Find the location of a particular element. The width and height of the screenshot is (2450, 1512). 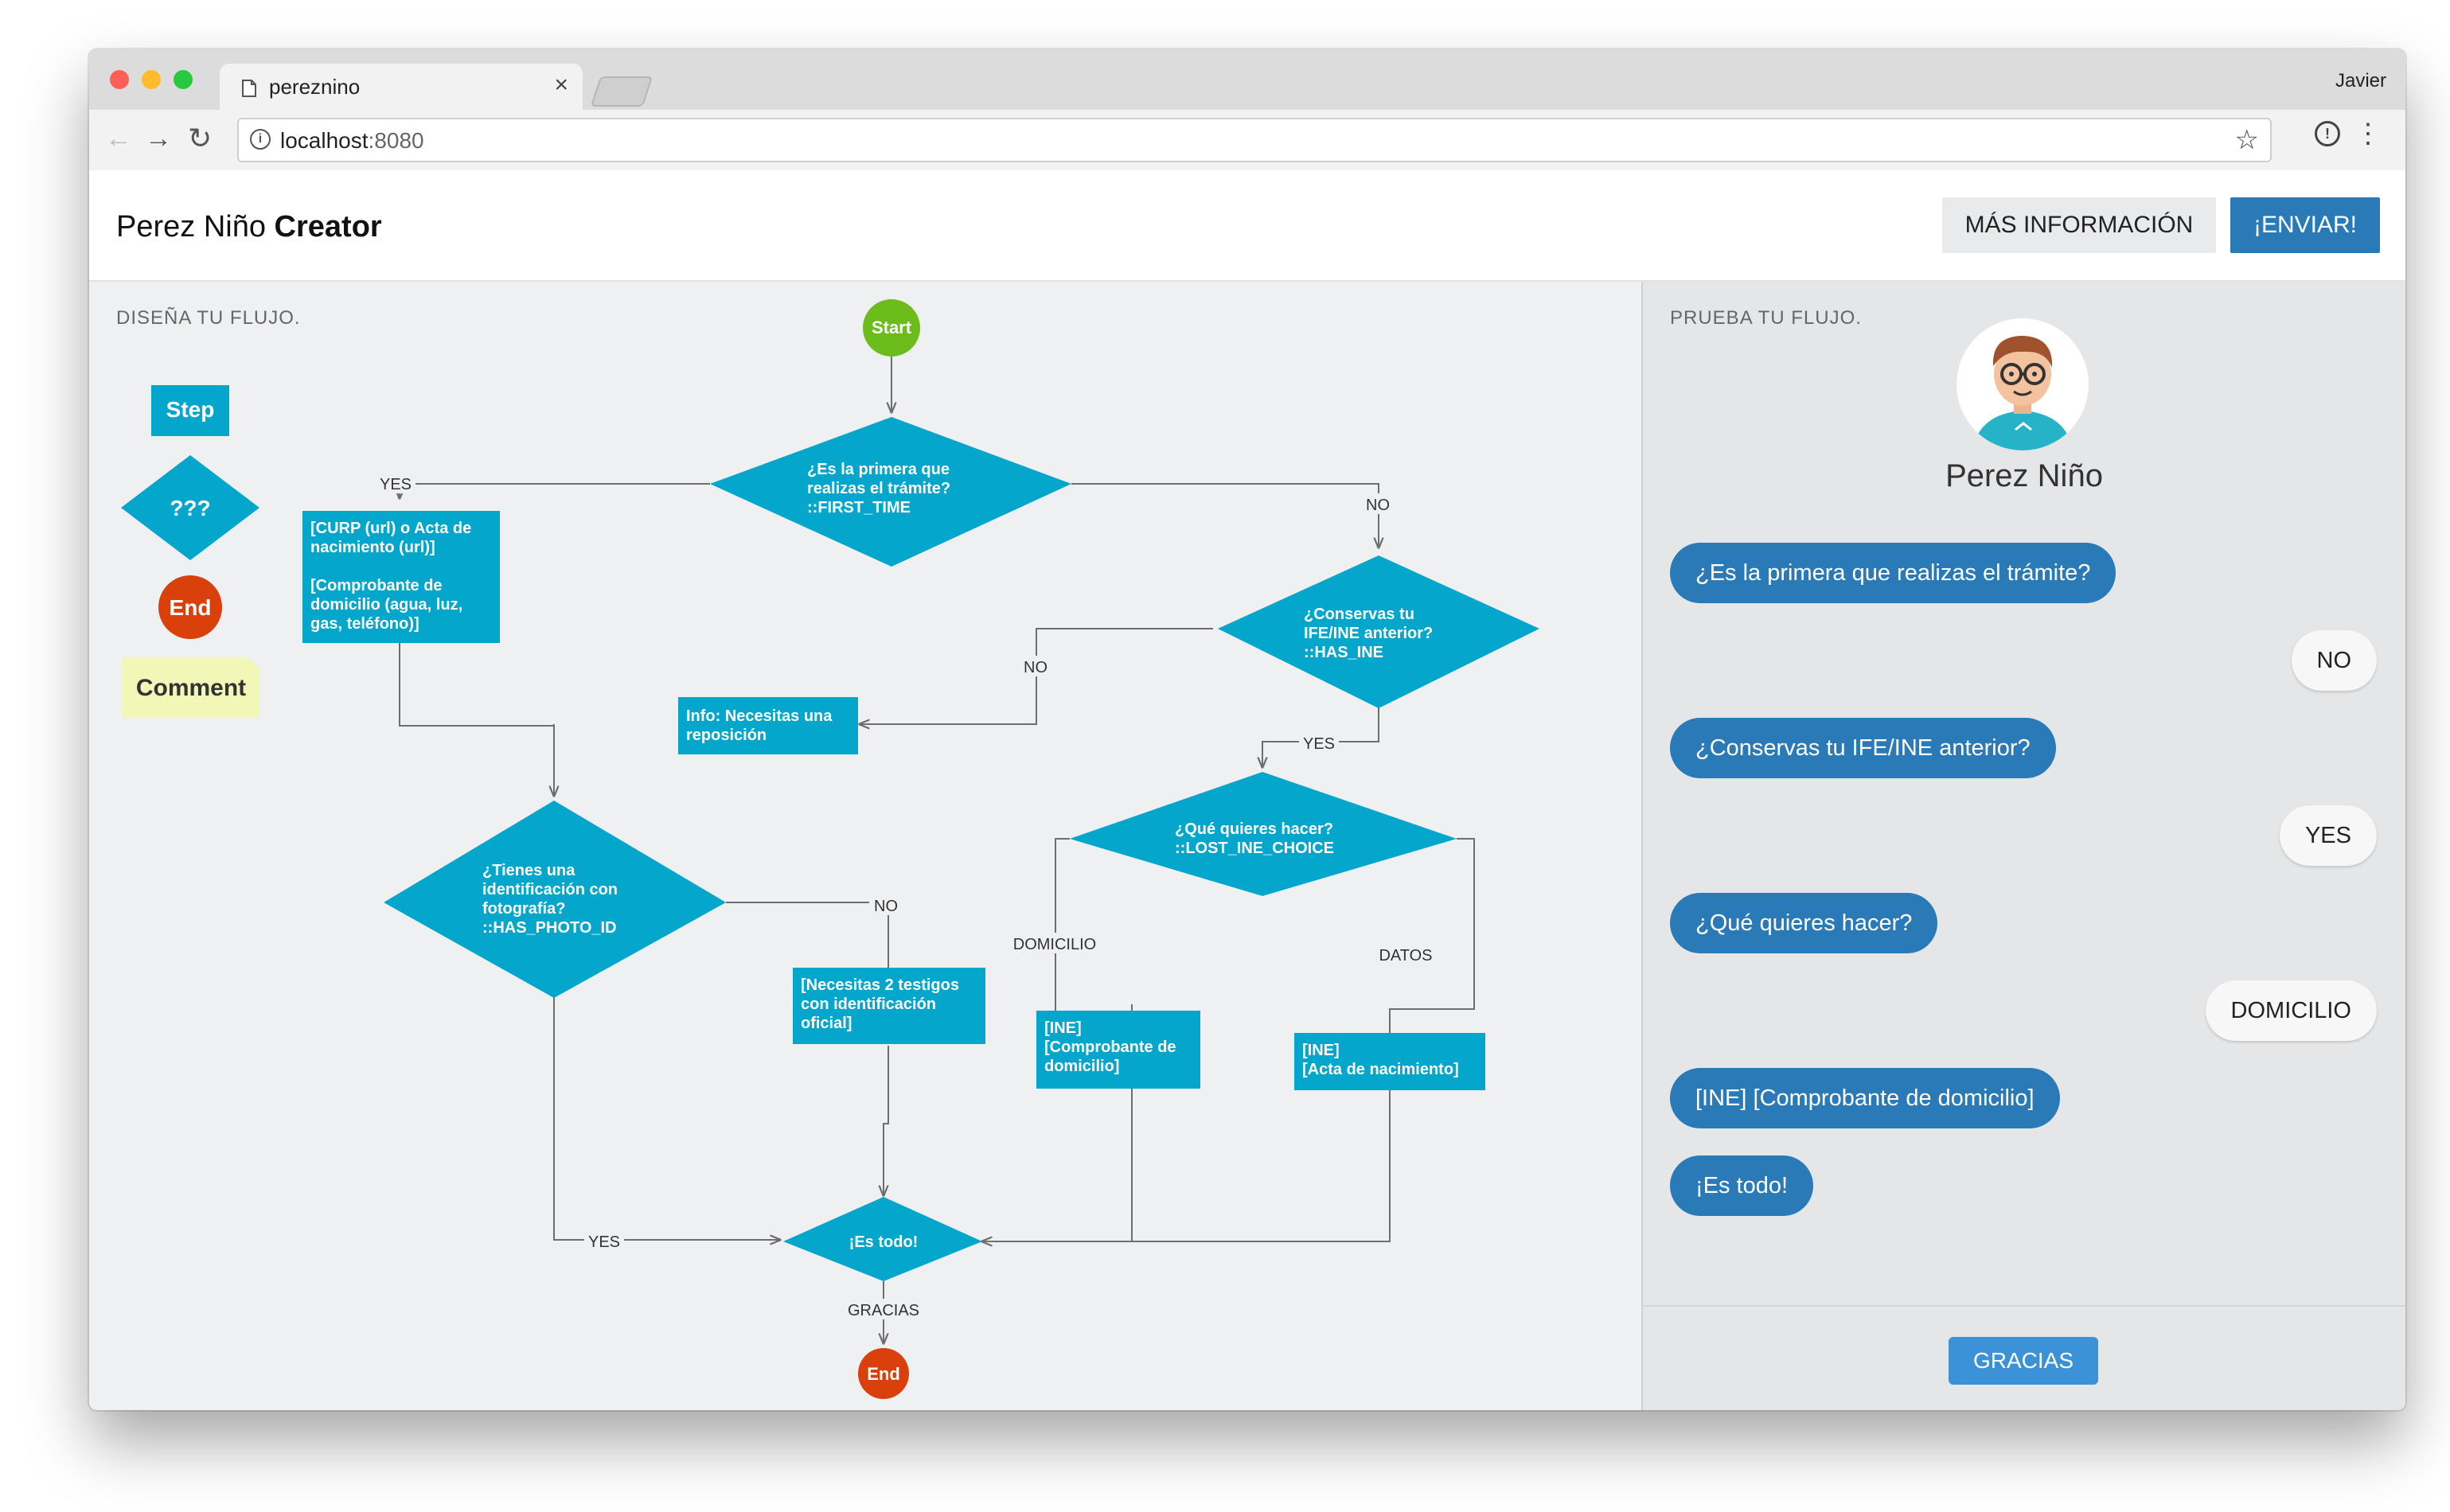

more-info-button: MÁS INFORMACIÓN is located at coordinates (2079, 225).